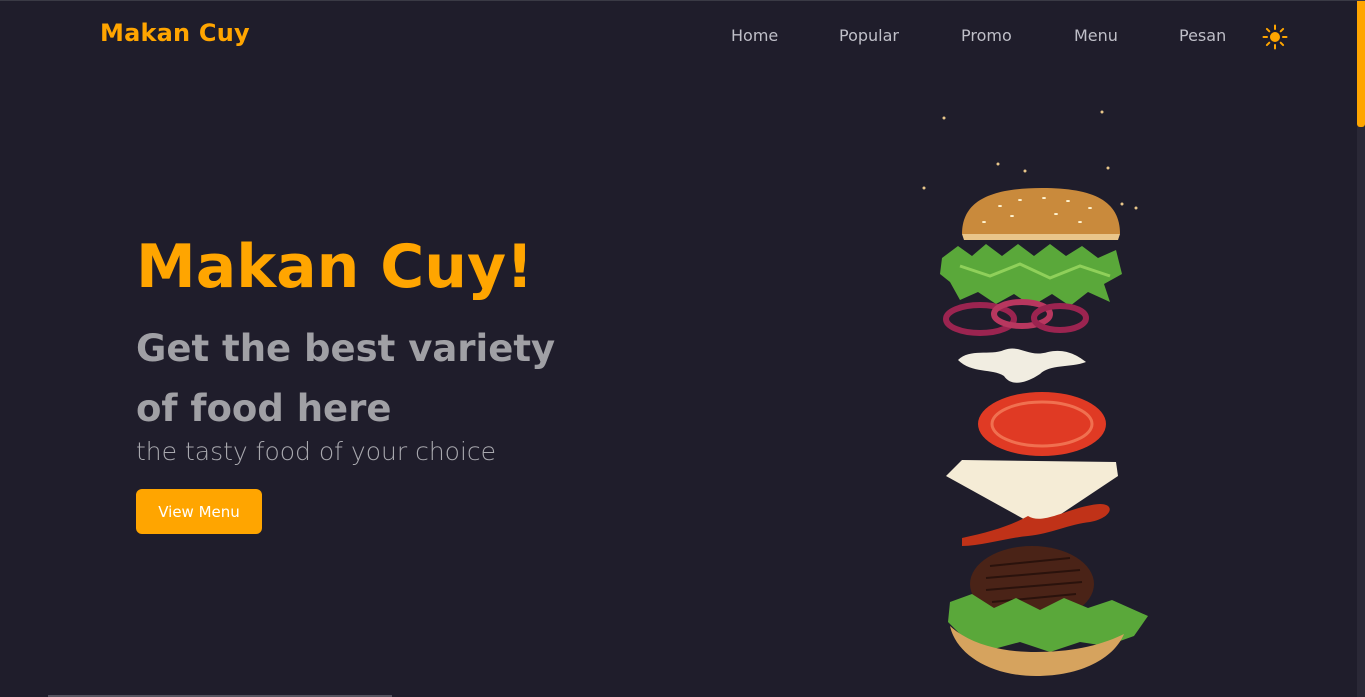  Describe the element at coordinates (199, 511) in the screenshot. I see `view-menu-button: View Menu` at that location.